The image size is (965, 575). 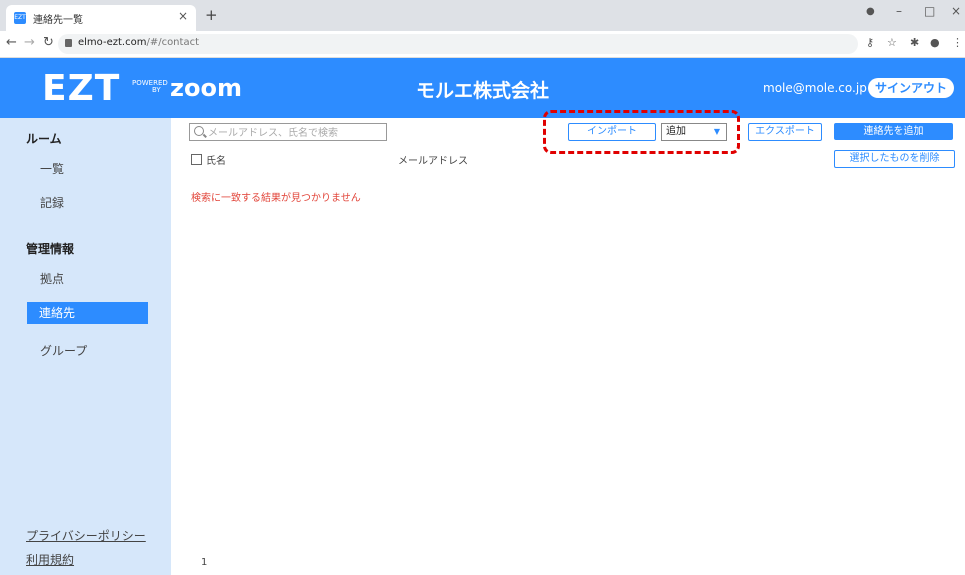 What do you see at coordinates (68, 43) in the screenshot?
I see `lock-icon` at bounding box center [68, 43].